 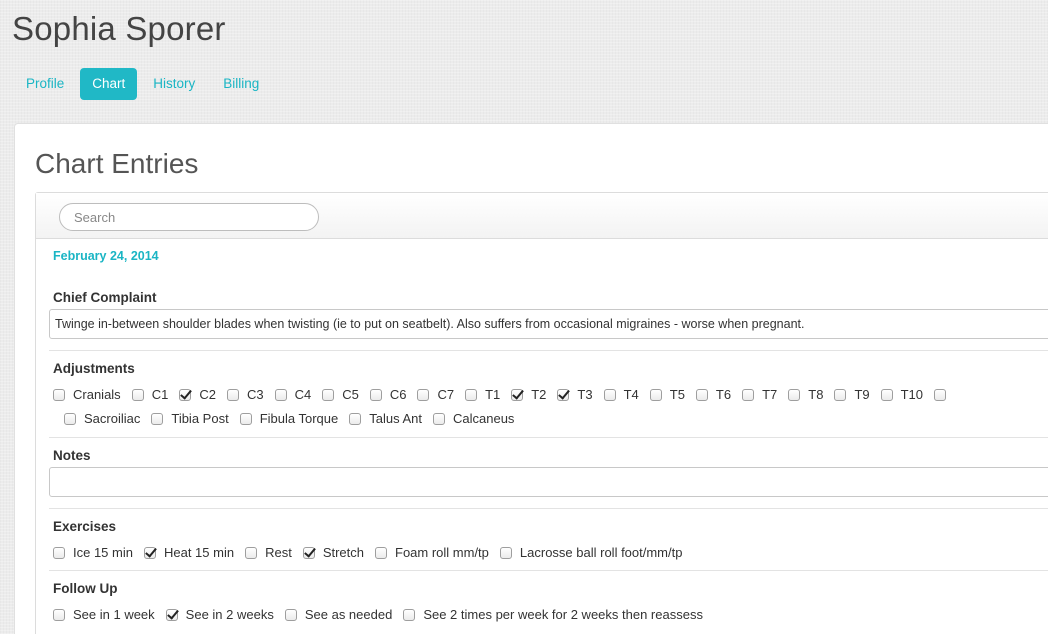 I want to click on checkbox-label: C4, so click(x=303, y=394).